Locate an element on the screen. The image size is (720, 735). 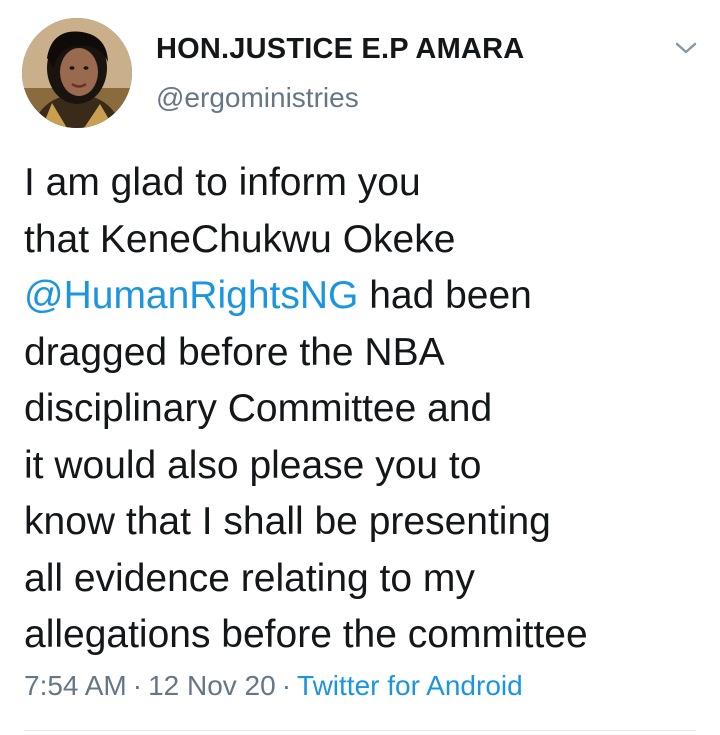
tweet-line: @HumanRightsNG had been is located at coordinates (359, 296).